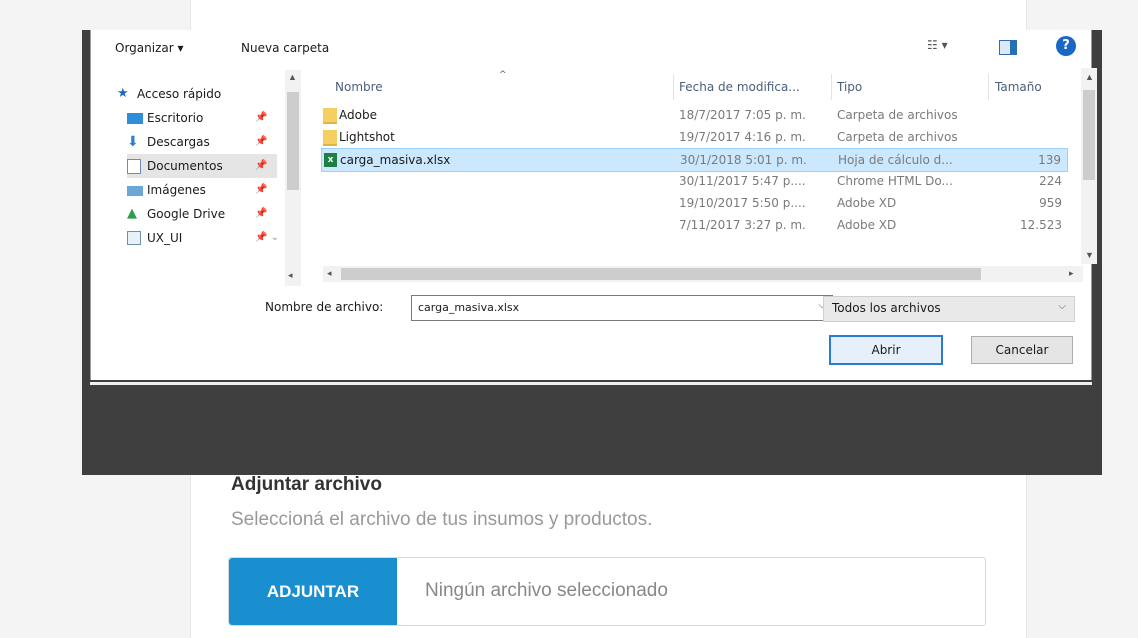 The width and height of the screenshot is (1138, 638). What do you see at coordinates (1041, 225) in the screenshot?
I see `file-size: 12.523` at bounding box center [1041, 225].